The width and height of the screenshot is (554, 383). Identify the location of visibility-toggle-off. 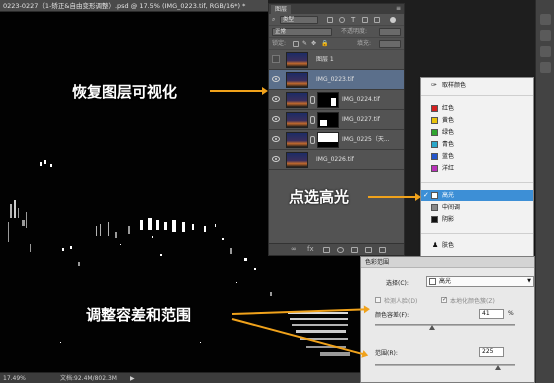
(276, 59).